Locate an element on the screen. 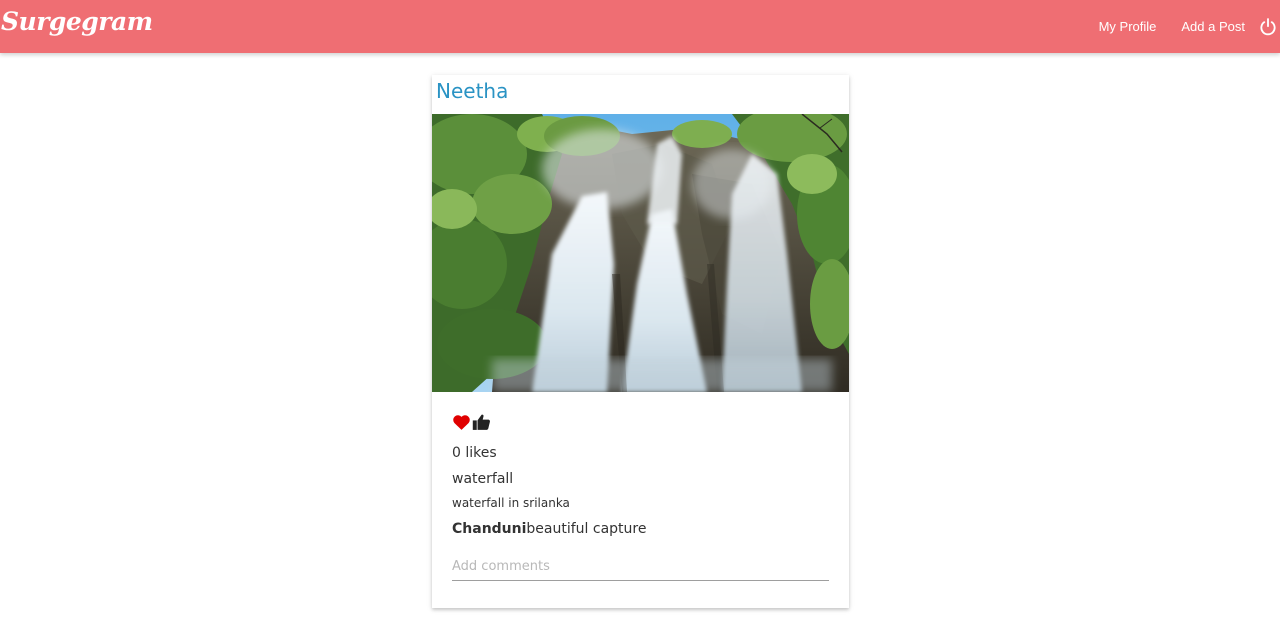 The height and width of the screenshot is (622, 1280). post-author: Neetha is located at coordinates (472, 91).